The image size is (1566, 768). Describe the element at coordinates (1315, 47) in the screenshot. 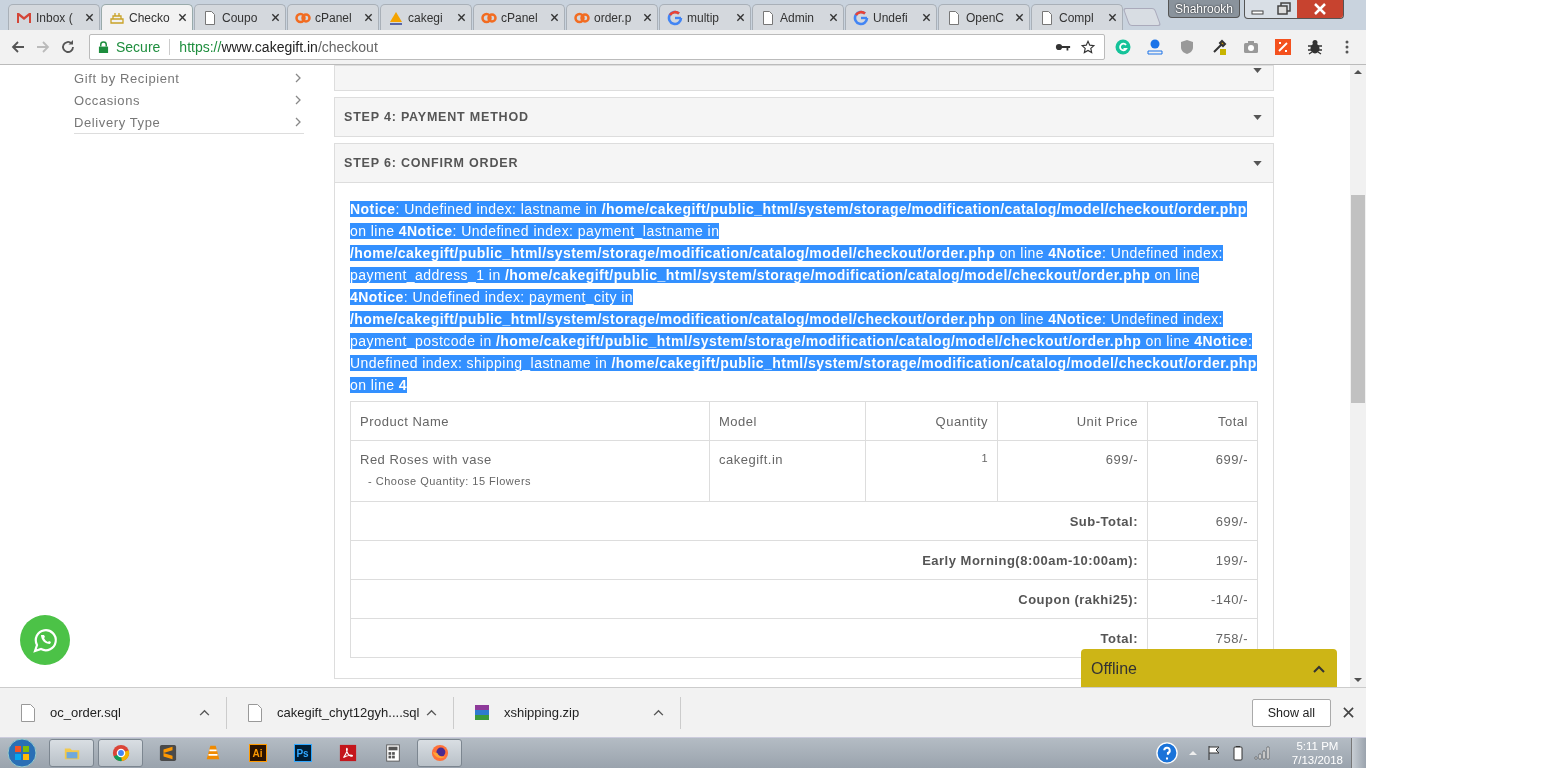

I see `bug-icon` at that location.